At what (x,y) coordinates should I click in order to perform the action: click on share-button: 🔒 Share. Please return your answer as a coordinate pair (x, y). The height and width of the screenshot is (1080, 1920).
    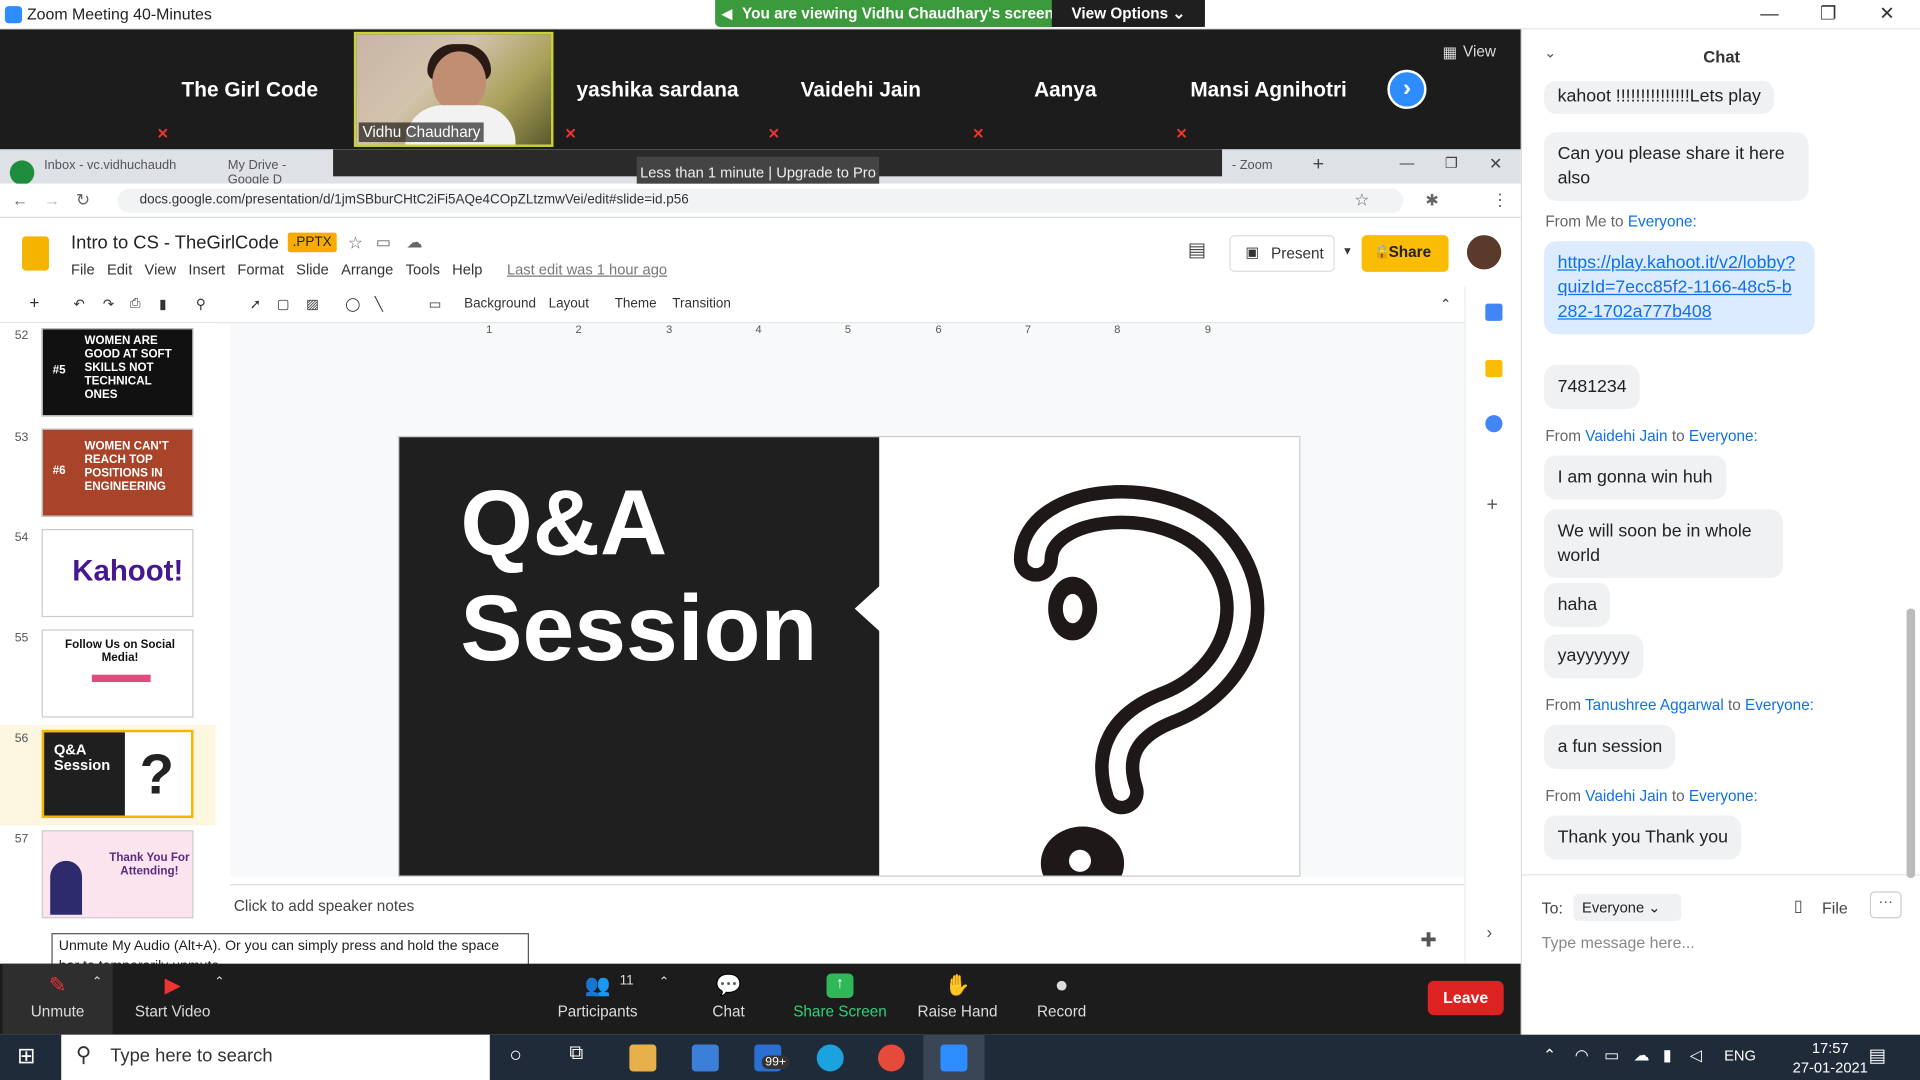
    Looking at the image, I should click on (1405, 253).